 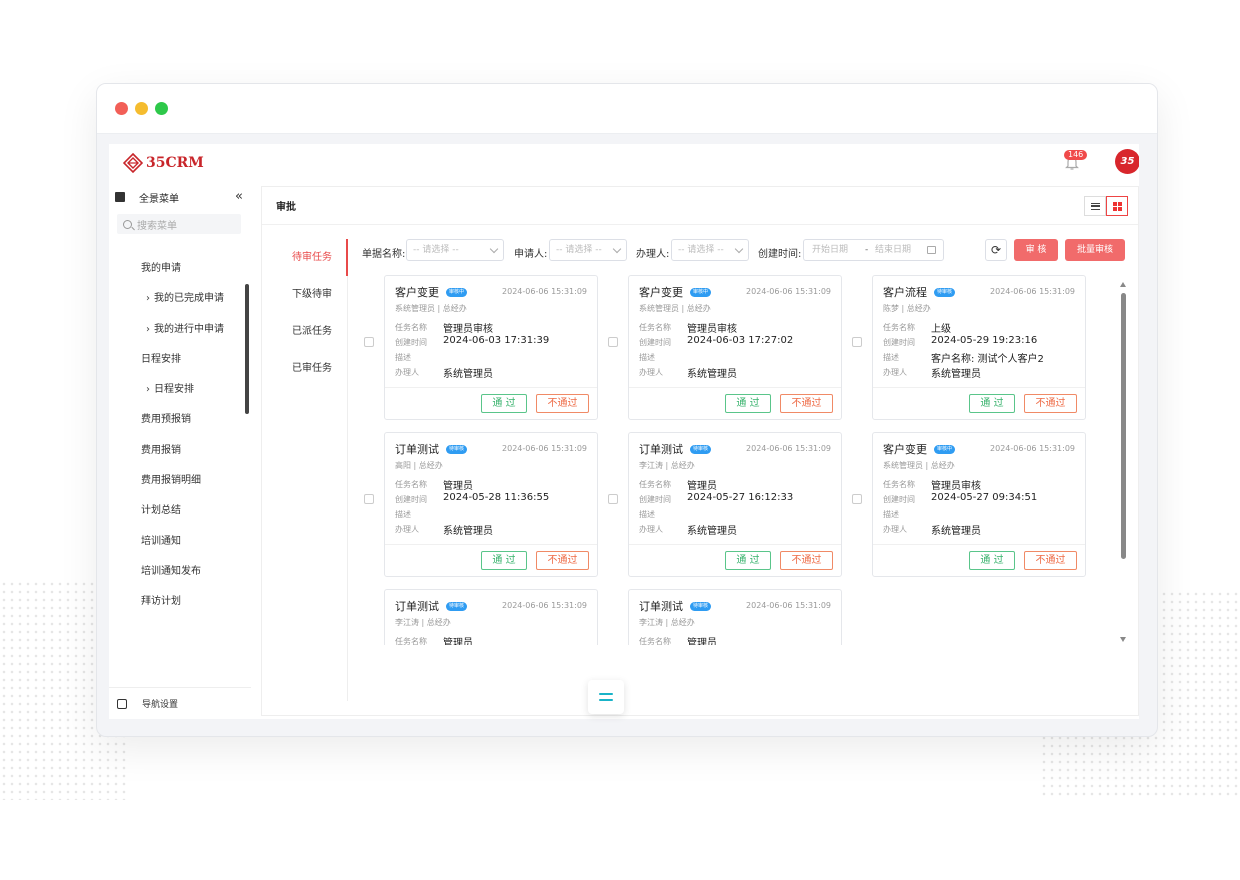 I want to click on sidebar-item: 计划总结, so click(x=180, y=511).